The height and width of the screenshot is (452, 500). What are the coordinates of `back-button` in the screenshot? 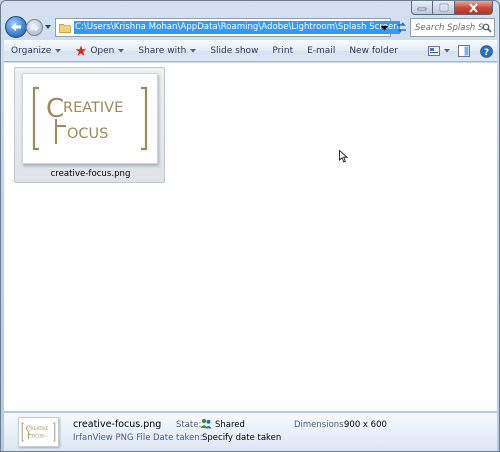 It's located at (16, 27).